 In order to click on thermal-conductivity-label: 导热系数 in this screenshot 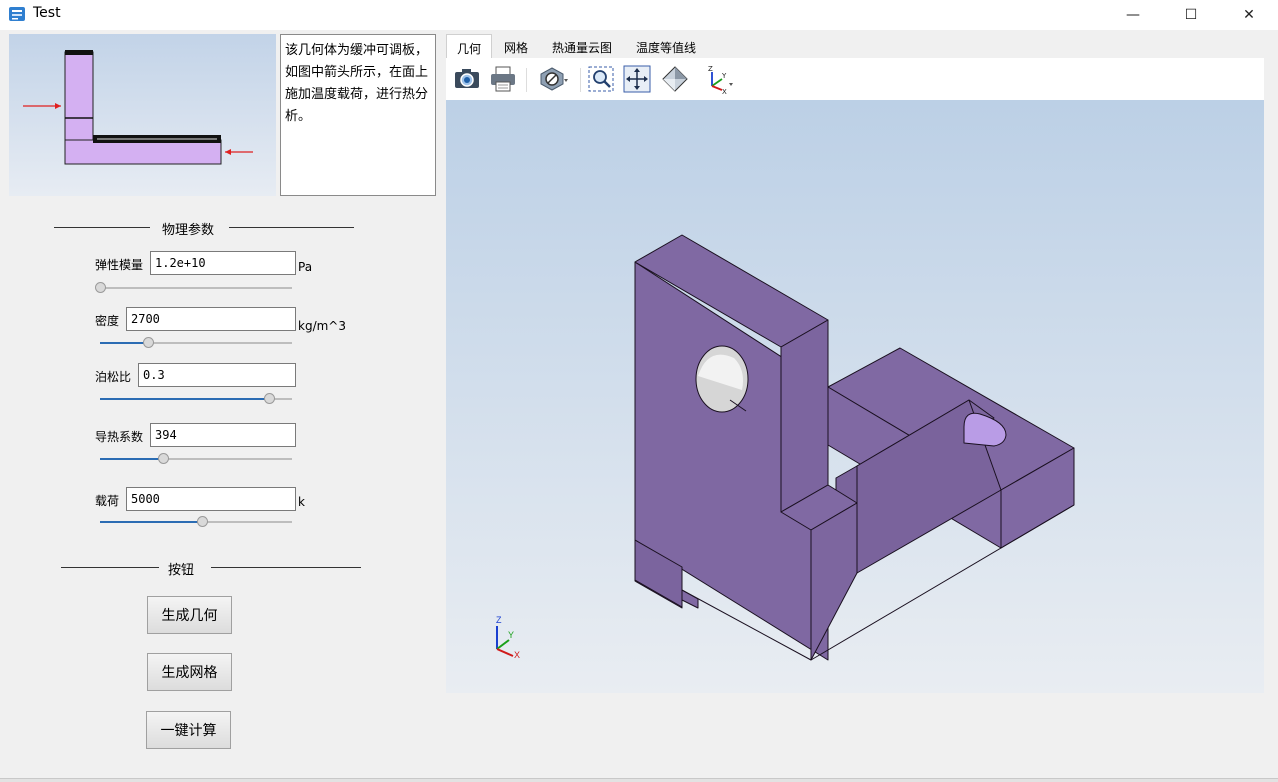, I will do `click(119, 437)`.